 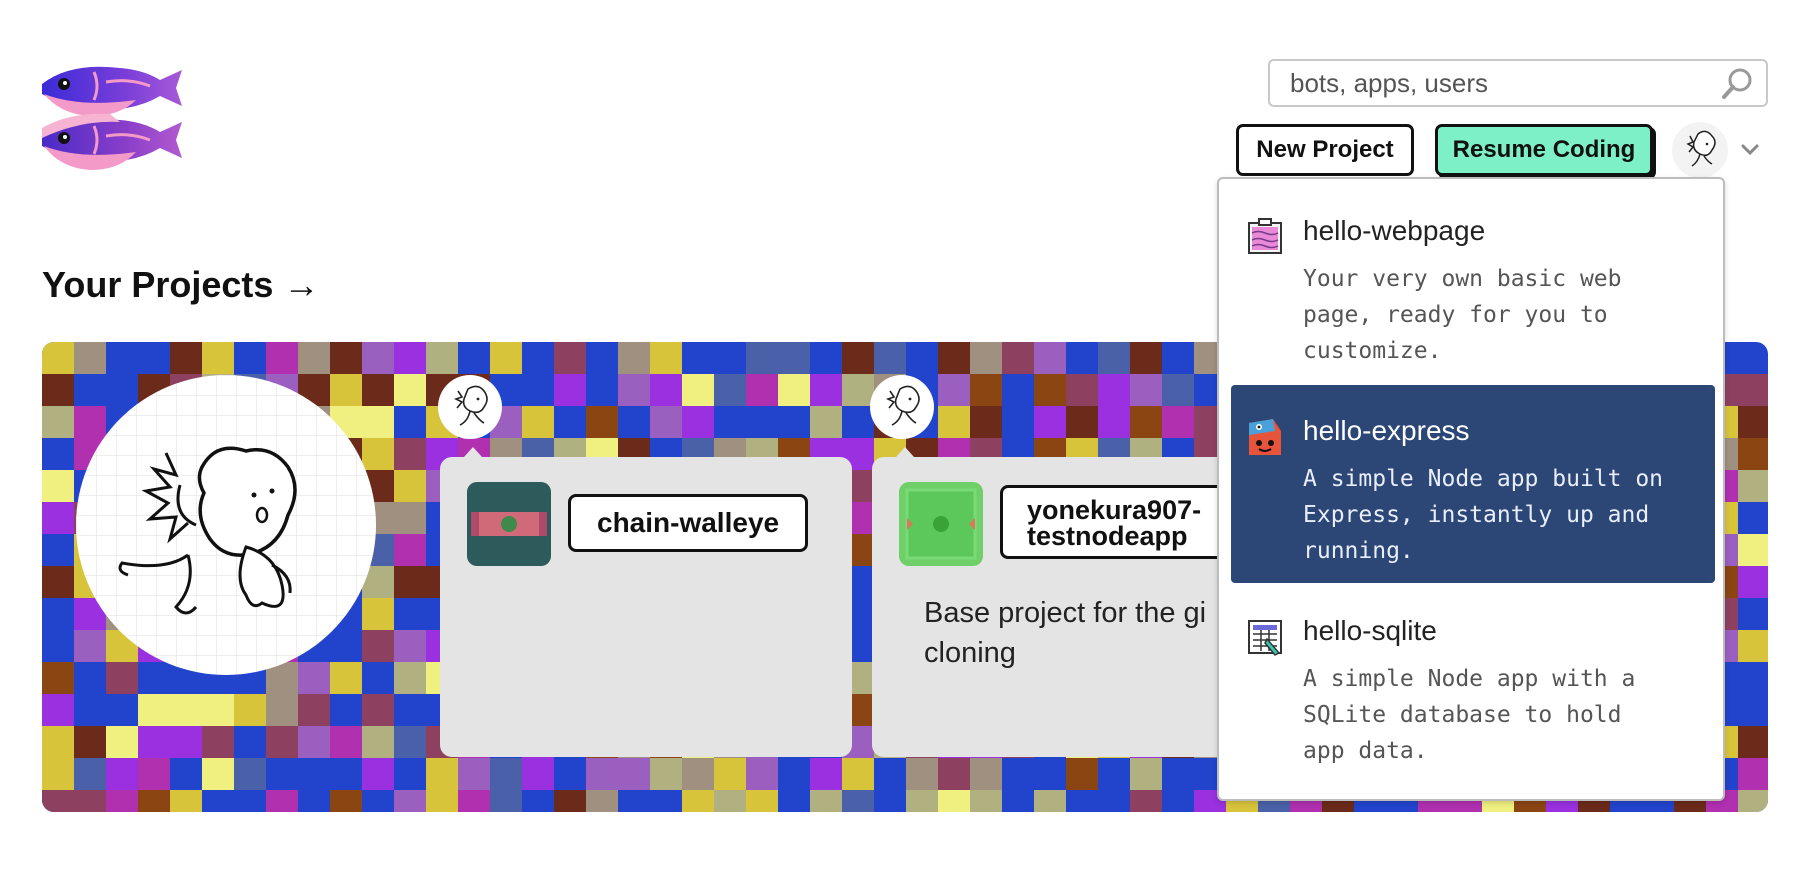 What do you see at coordinates (1370, 630) in the screenshot?
I see `menu-item-name: hello-sqlite` at bounding box center [1370, 630].